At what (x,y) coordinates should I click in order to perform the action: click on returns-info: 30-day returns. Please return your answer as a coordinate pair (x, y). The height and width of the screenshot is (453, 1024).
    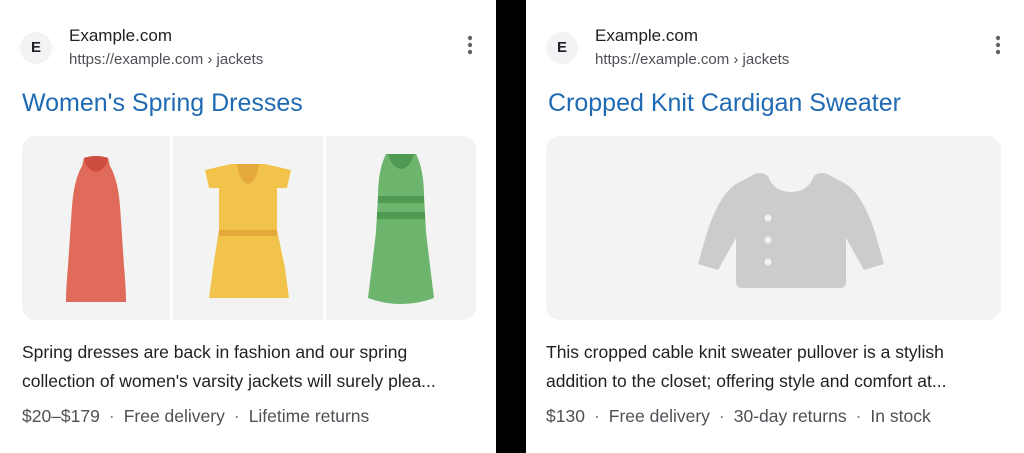
    Looking at the image, I should click on (790, 416).